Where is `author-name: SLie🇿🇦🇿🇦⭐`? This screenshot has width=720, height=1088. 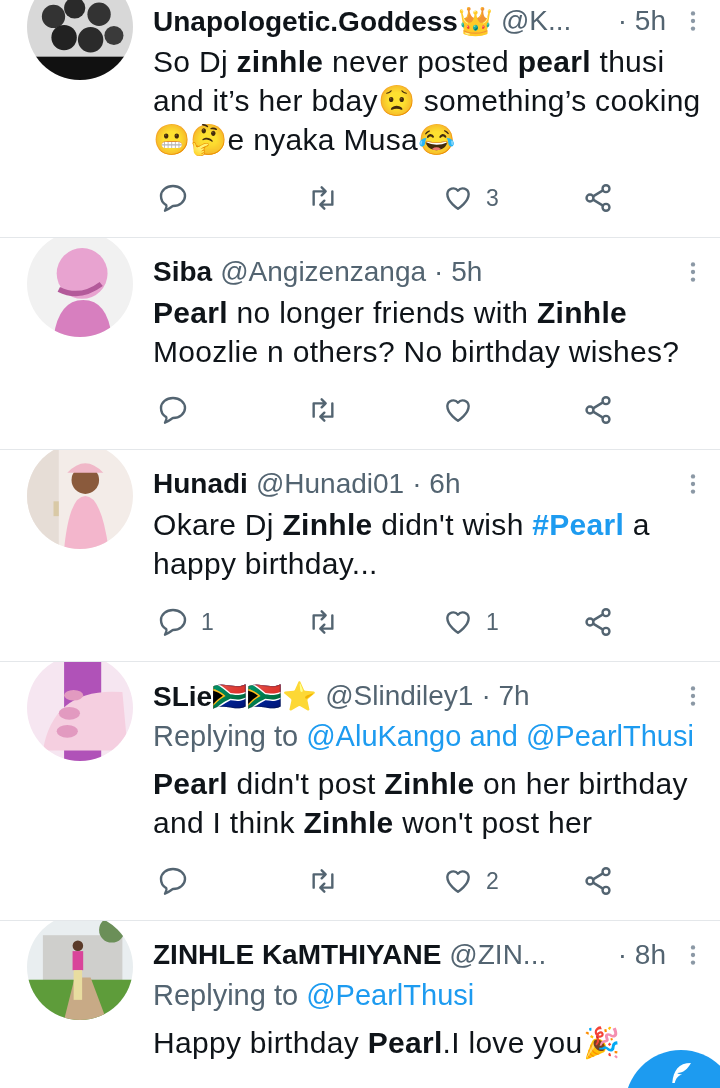 author-name: SLie🇿🇦🇿🇦⭐ is located at coordinates (235, 696).